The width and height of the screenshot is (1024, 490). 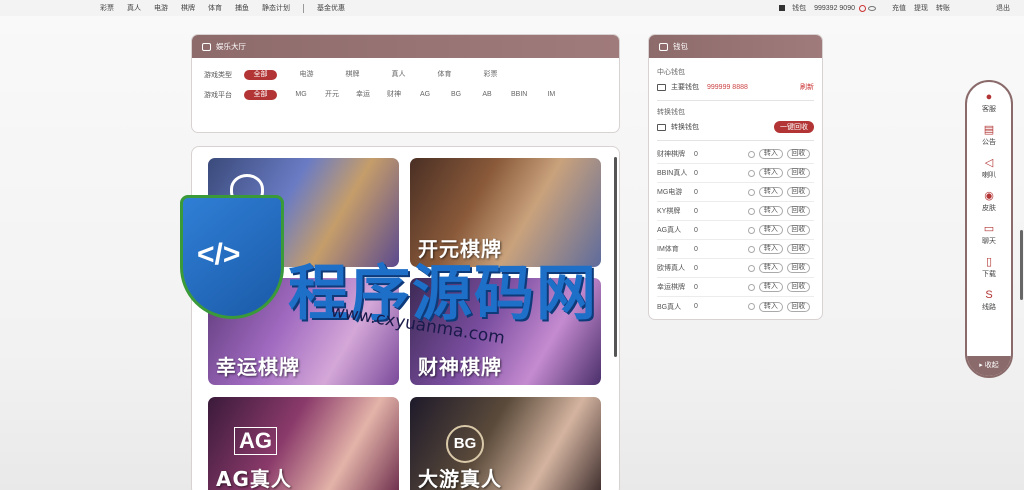 What do you see at coordinates (107, 8) in the screenshot?
I see `nav-lottery: 彩票` at bounding box center [107, 8].